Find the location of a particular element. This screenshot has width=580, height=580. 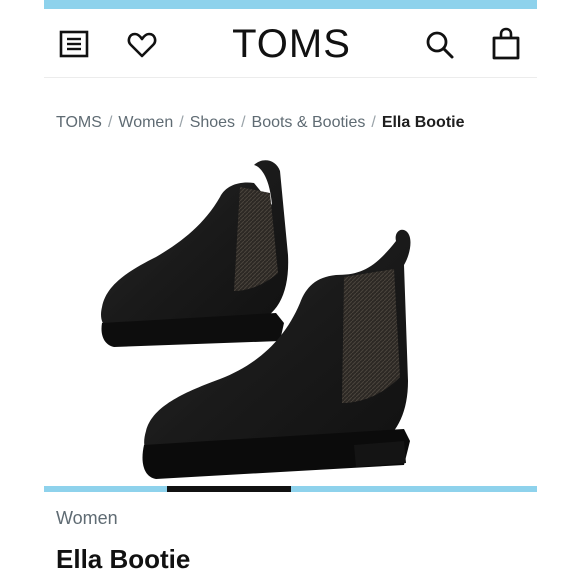

carousel-track is located at coordinates (290, 489).